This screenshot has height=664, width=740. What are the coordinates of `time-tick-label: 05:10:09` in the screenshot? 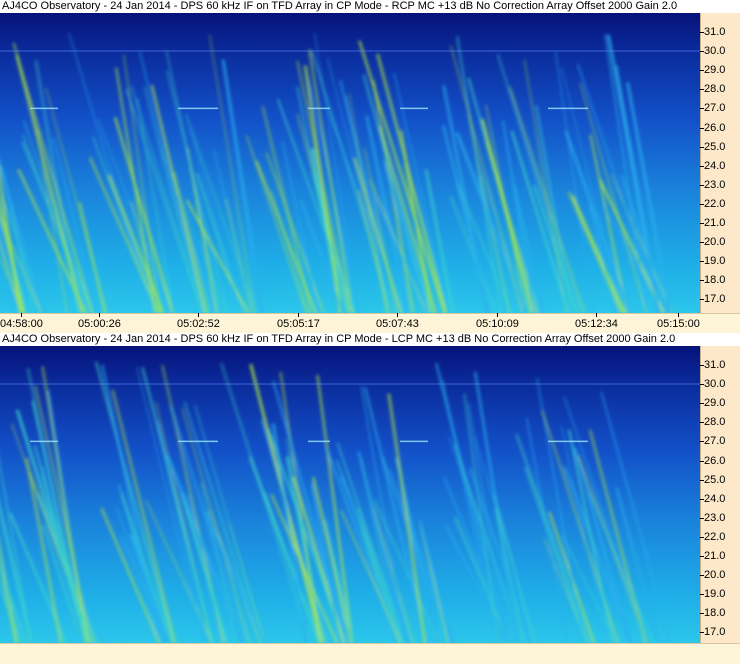 It's located at (497, 321).